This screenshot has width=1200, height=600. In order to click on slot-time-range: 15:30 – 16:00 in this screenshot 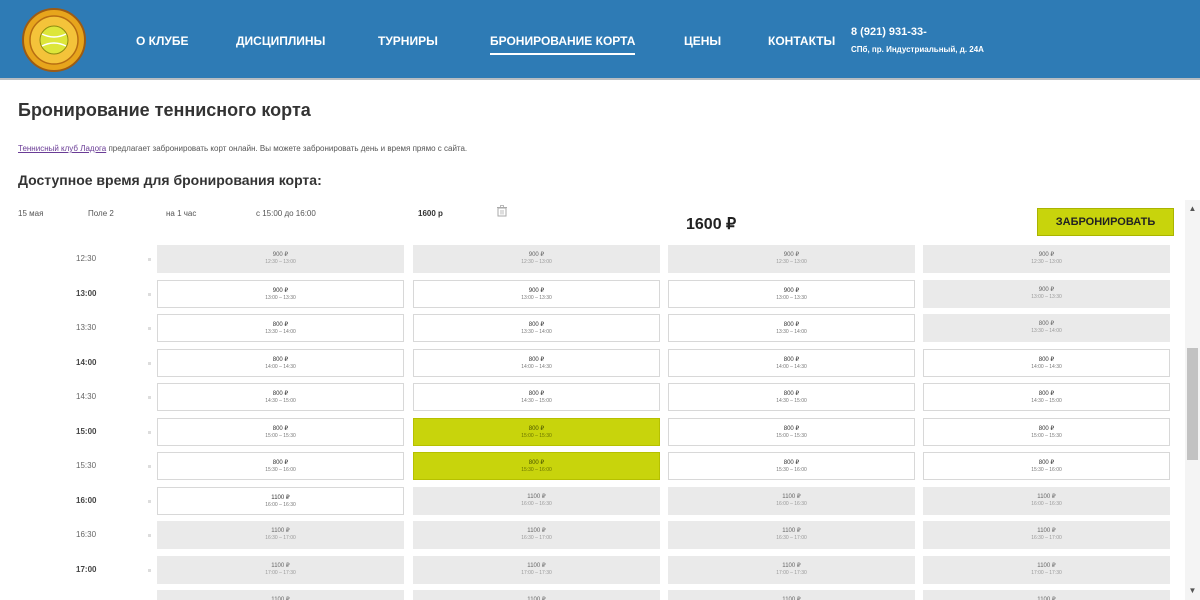, I will do `click(1046, 470)`.